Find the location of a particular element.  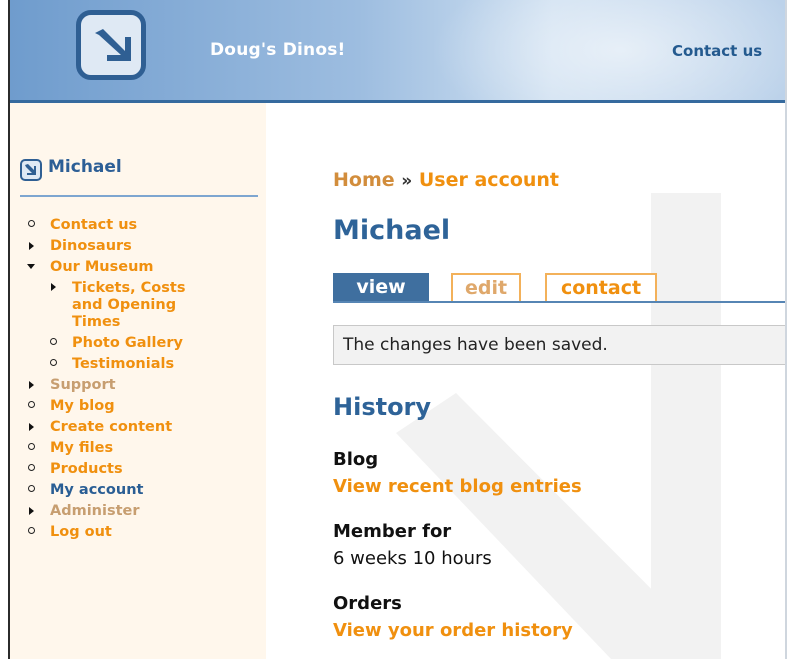

sidebar-item-label: My blog is located at coordinates (82, 406).